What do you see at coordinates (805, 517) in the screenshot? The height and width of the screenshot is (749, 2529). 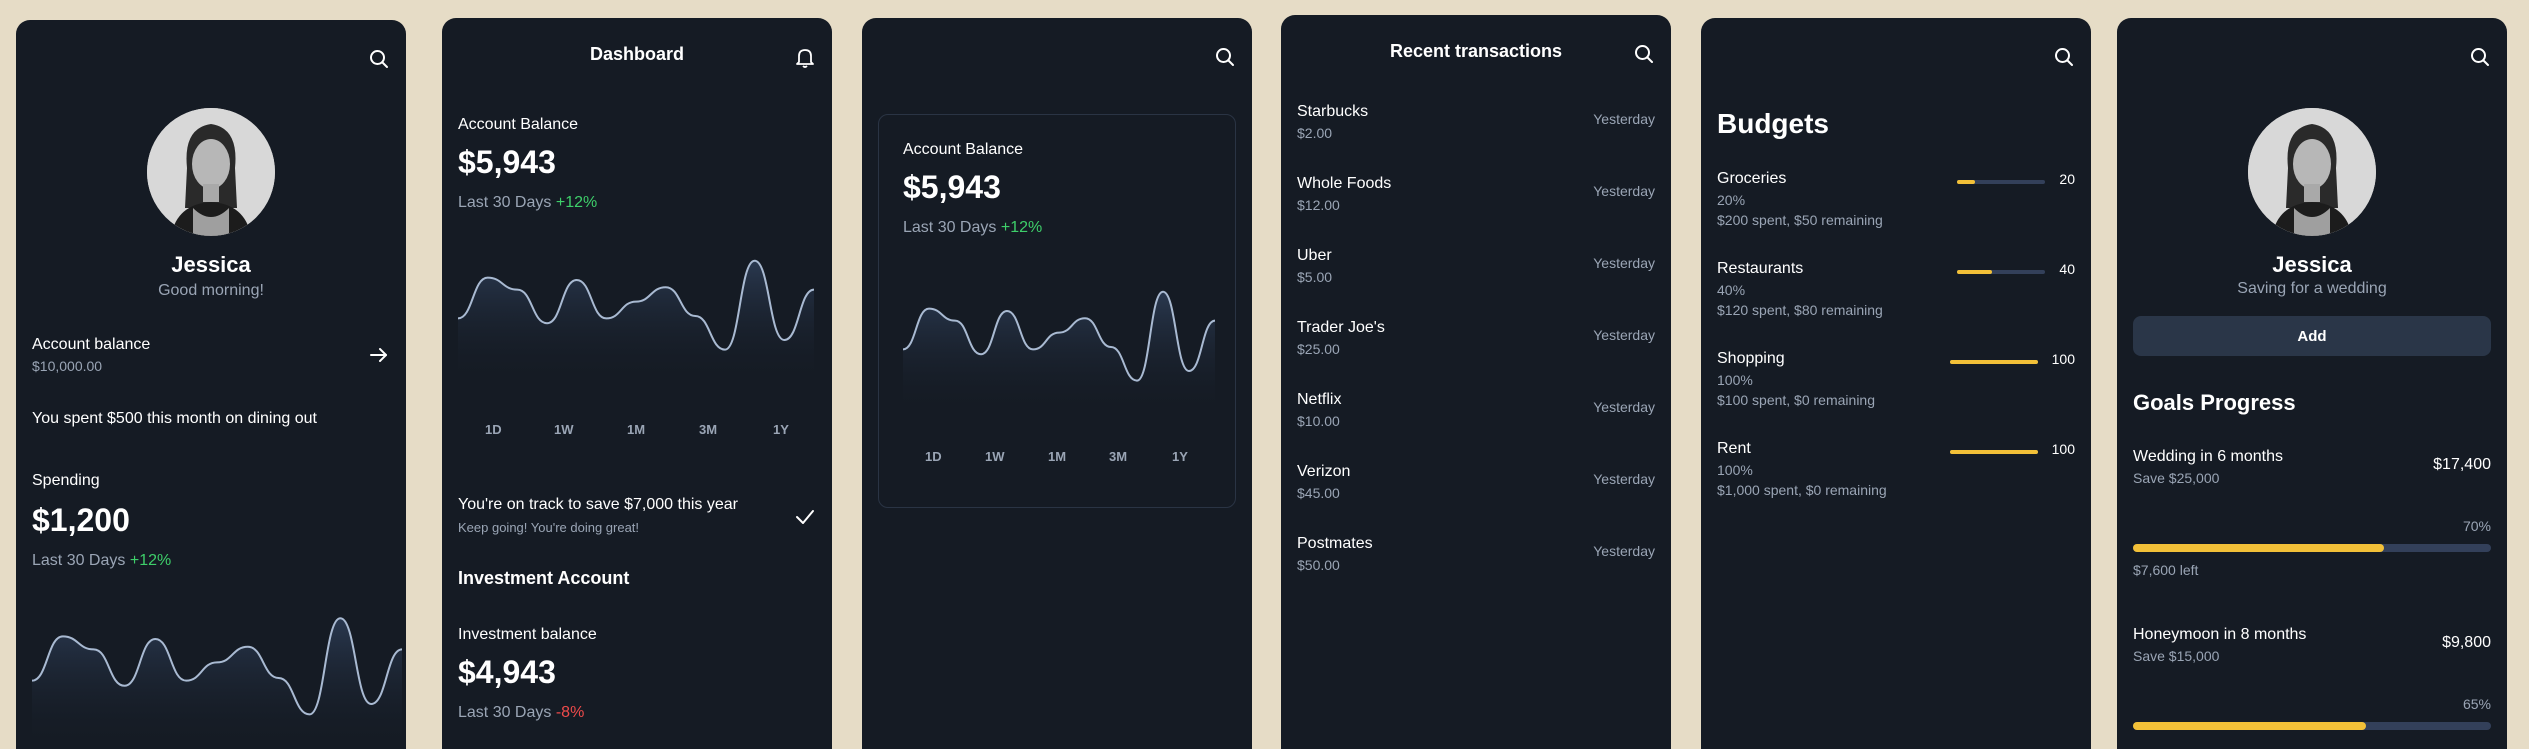 I see `check-icon` at bounding box center [805, 517].